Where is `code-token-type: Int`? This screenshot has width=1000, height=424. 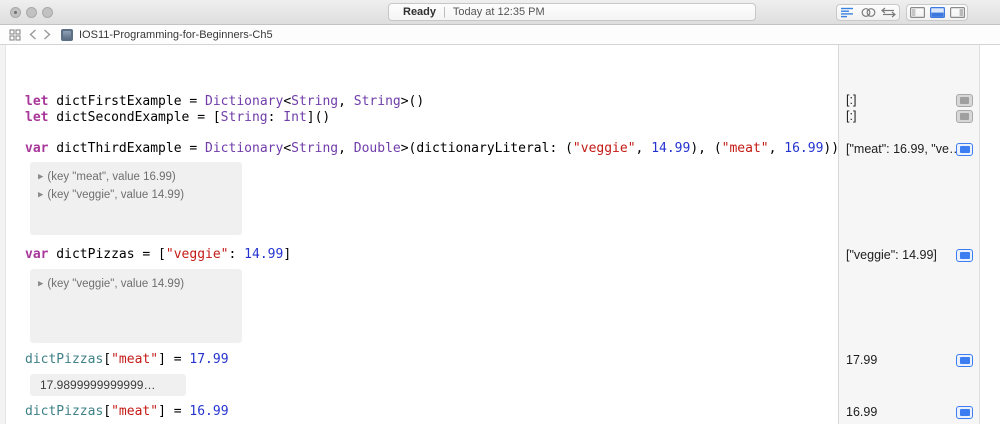 code-token-type: Int is located at coordinates (295, 117).